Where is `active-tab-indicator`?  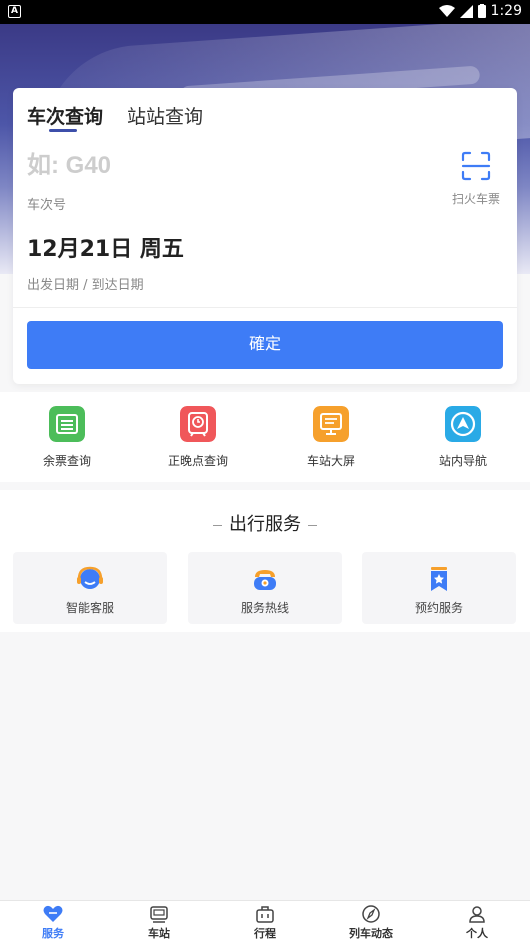
active-tab-indicator is located at coordinates (63, 130).